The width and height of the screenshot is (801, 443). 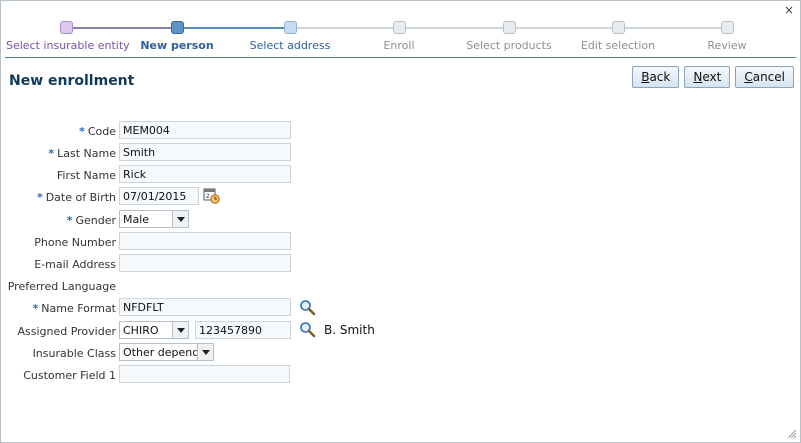 I want to click on name-format-field: NFDFLT, so click(x=205, y=307).